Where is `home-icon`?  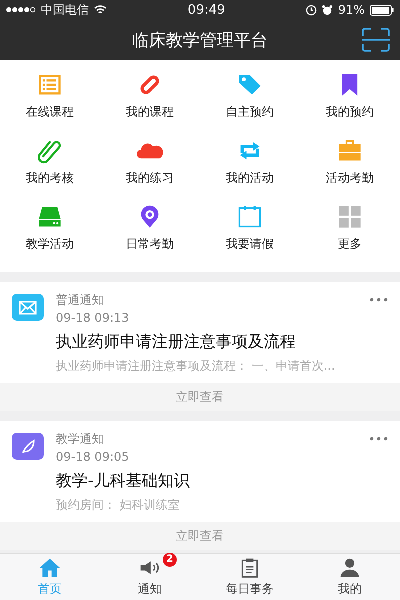
home-icon is located at coordinates (50, 567).